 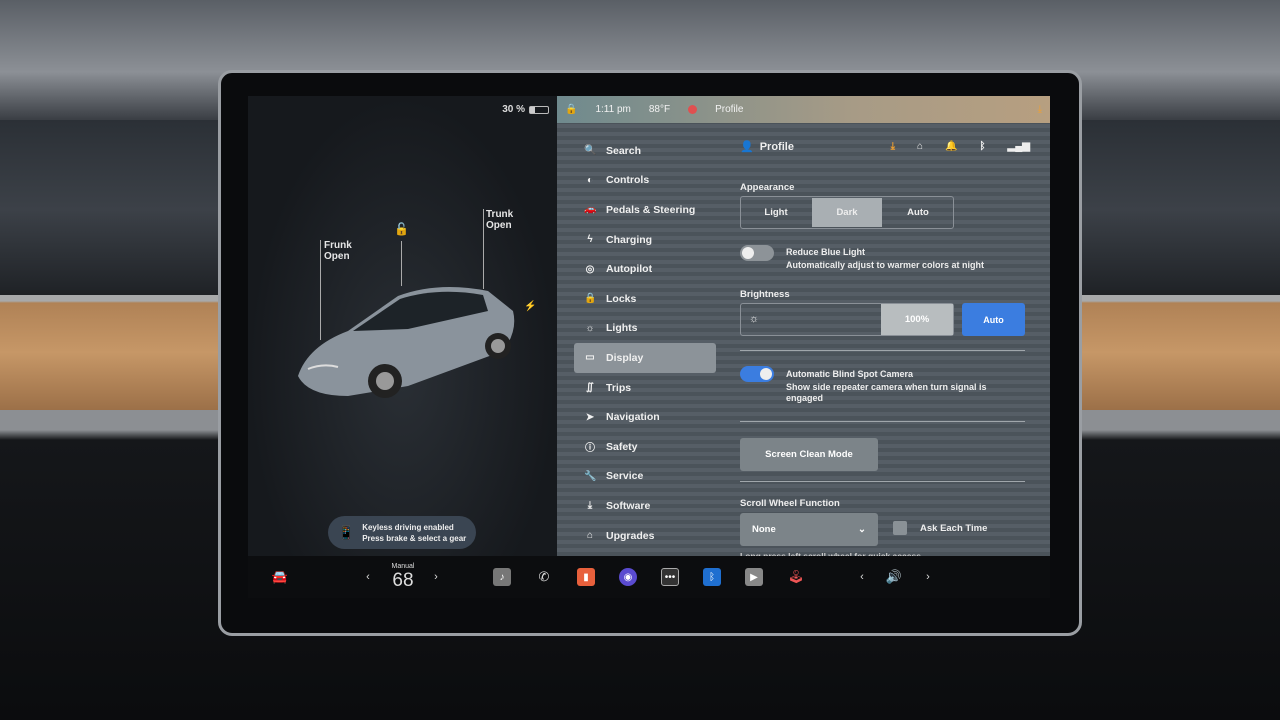 I want to click on menu-item-charging: ϟ Charging, so click(x=645, y=240).